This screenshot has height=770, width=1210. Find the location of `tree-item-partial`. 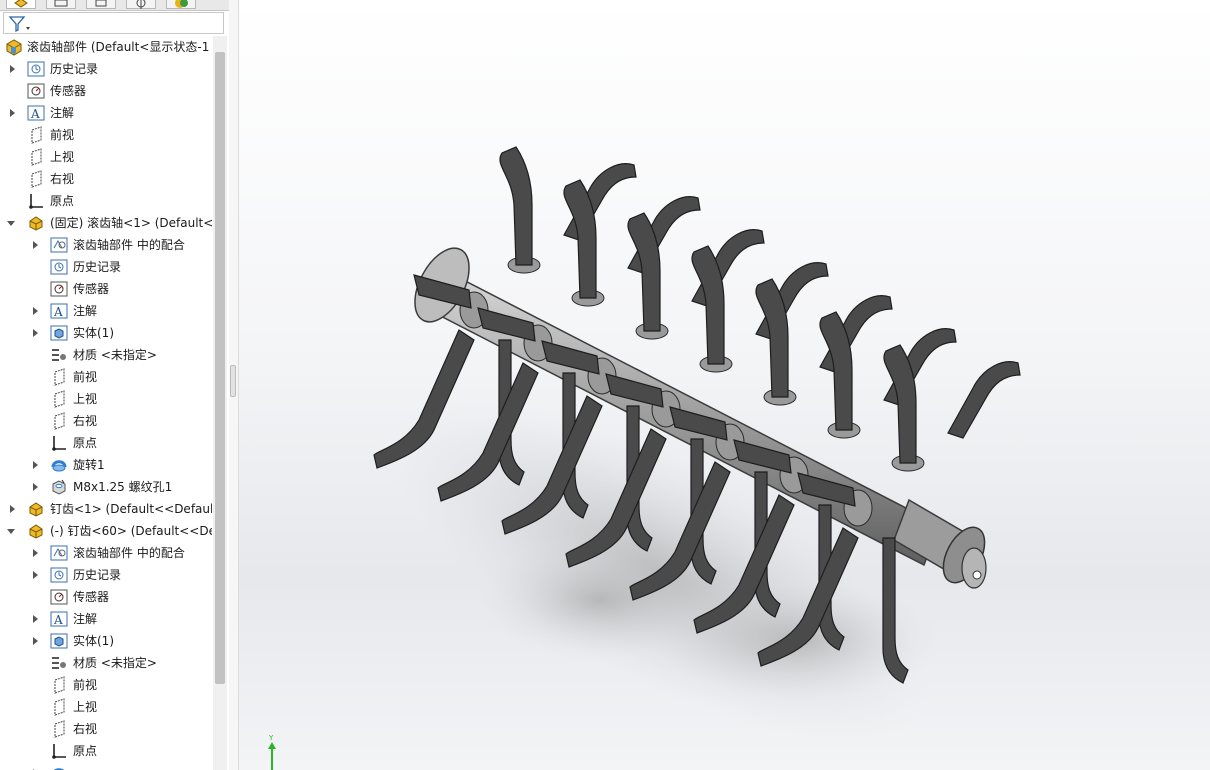

tree-item-partial is located at coordinates (106, 766).